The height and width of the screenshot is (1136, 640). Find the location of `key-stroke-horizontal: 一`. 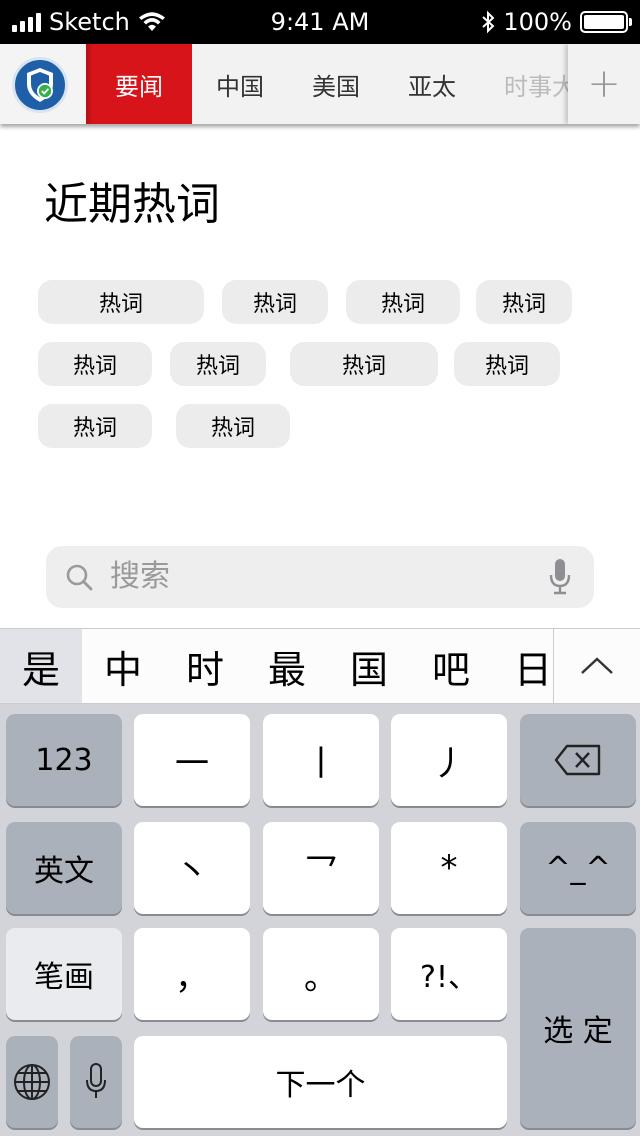

key-stroke-horizontal: 一 is located at coordinates (192, 760).